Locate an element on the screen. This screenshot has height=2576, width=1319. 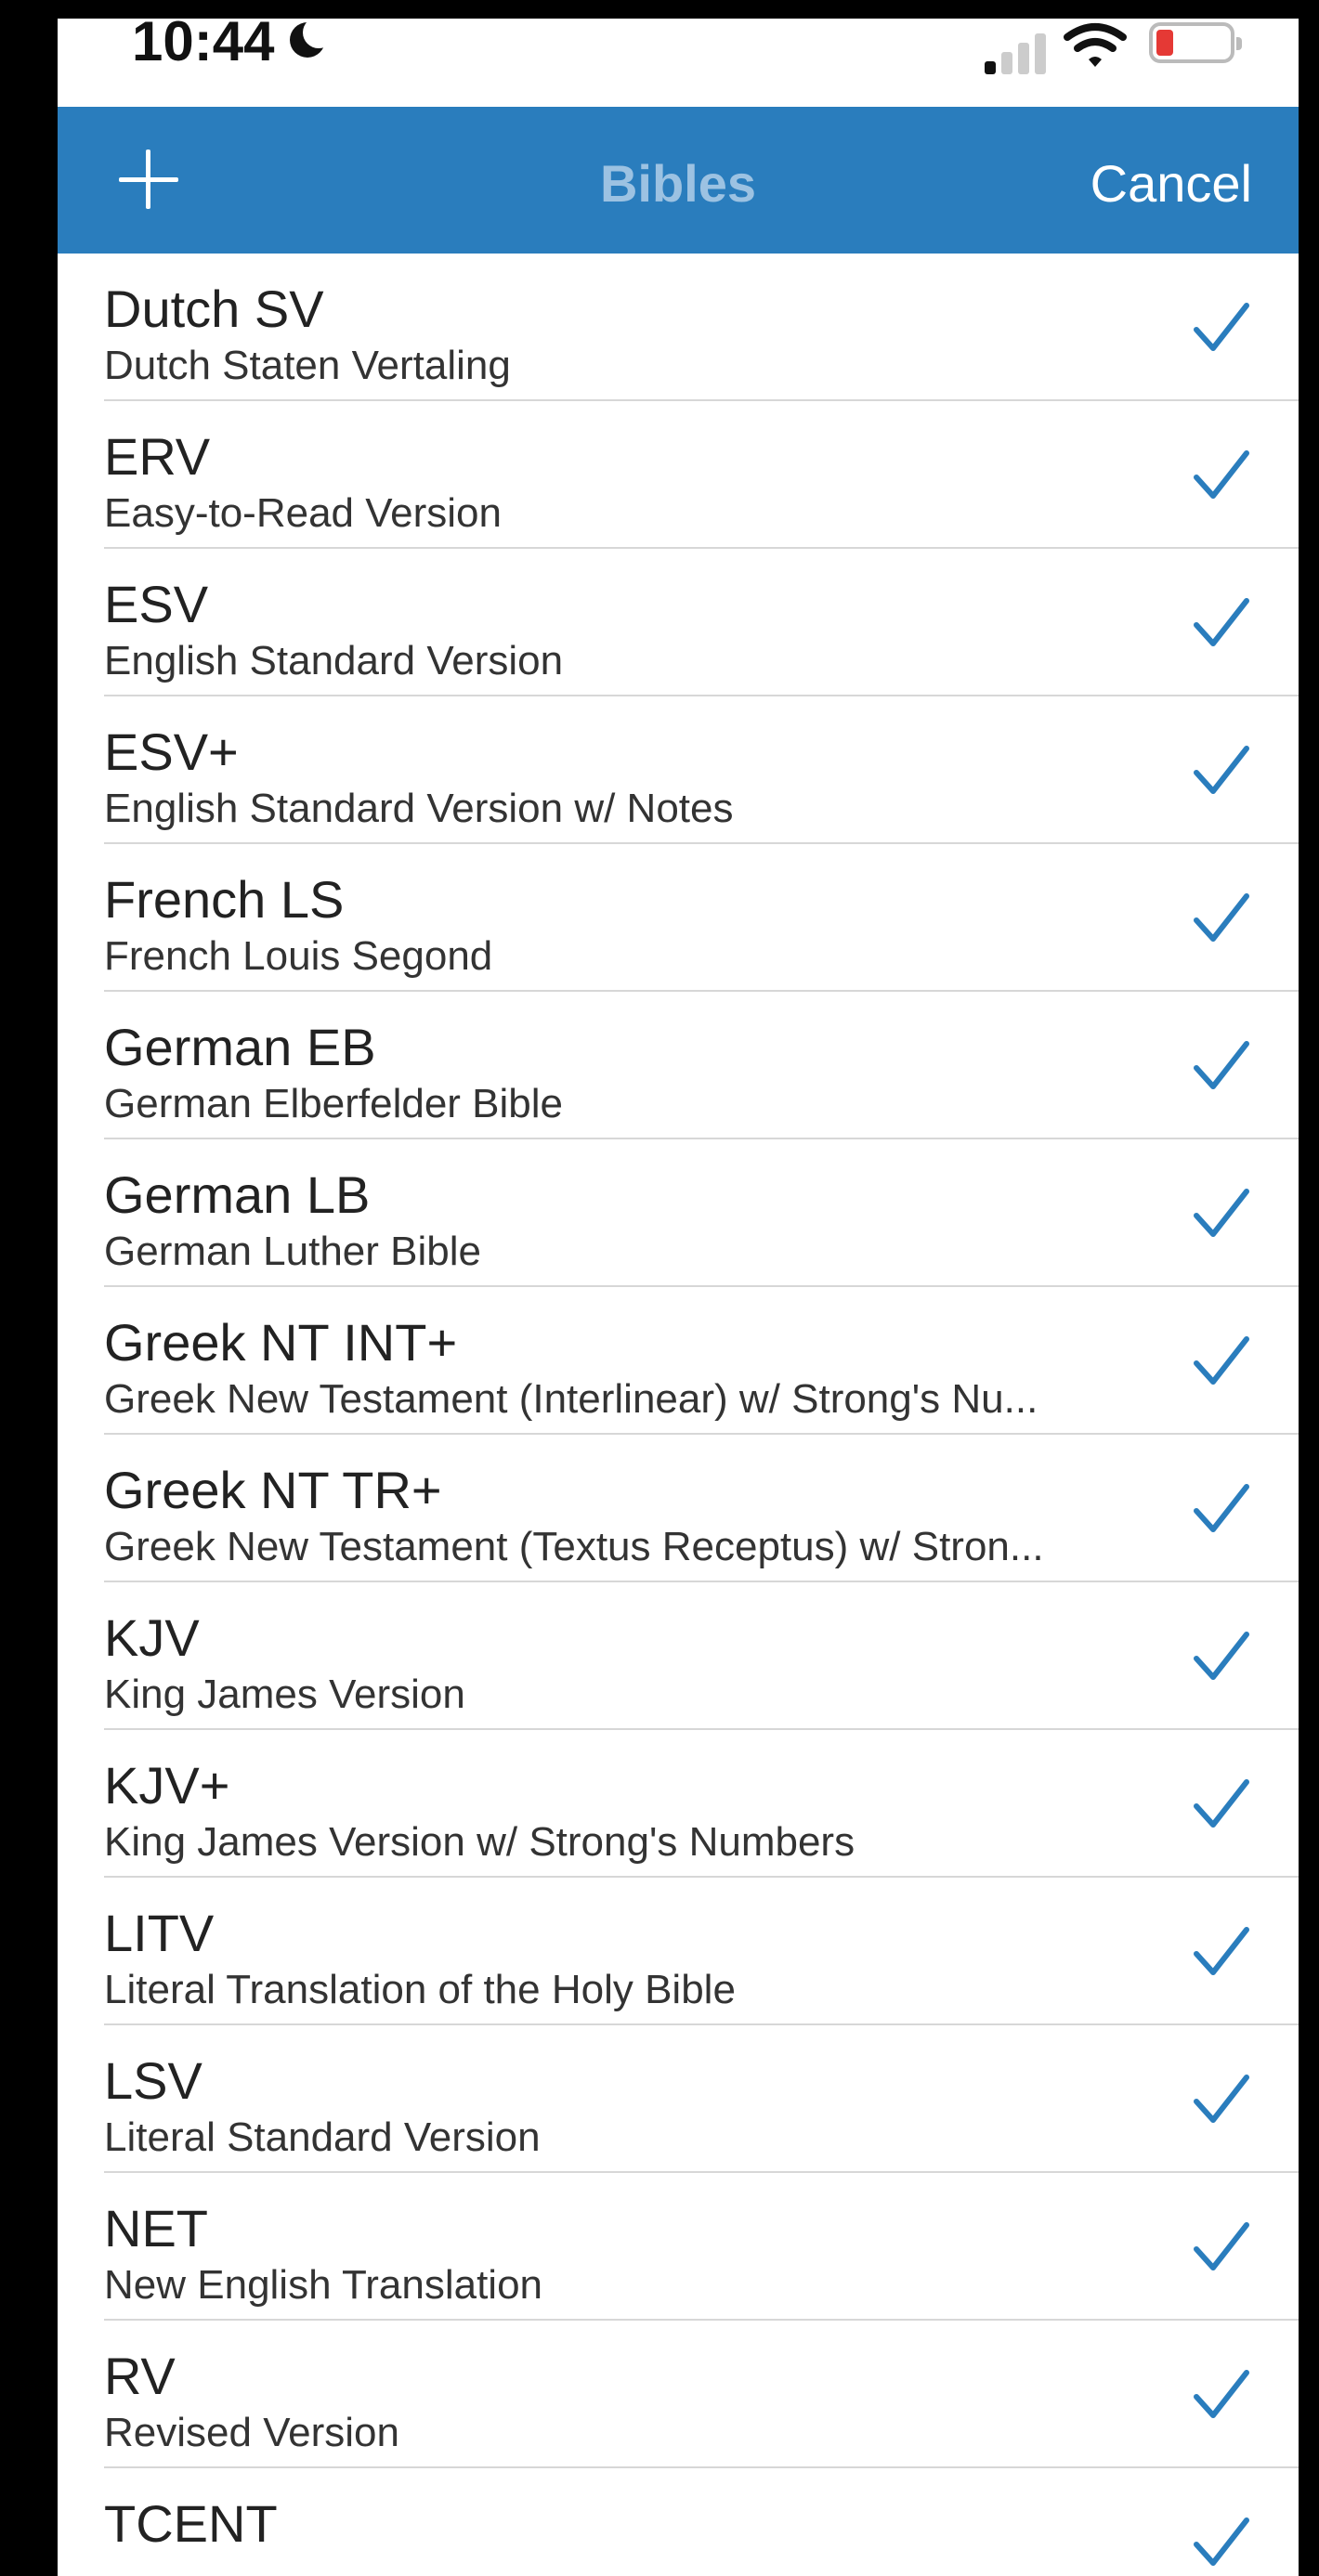
bible-full-name: King James Version is located at coordinates (284, 1694).